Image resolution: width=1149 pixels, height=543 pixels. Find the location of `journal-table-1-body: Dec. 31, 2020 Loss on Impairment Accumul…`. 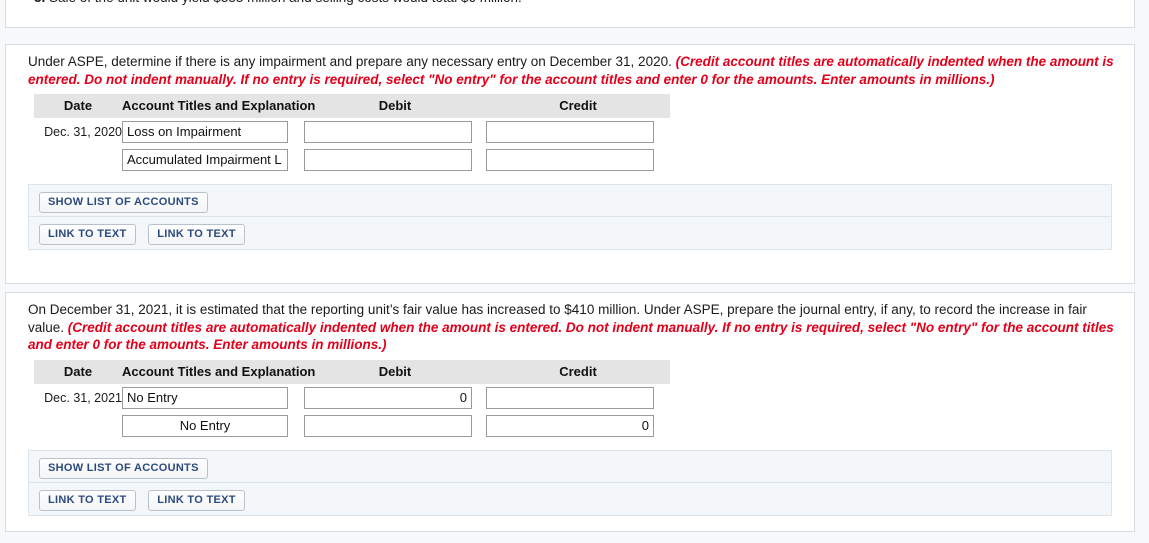

journal-table-1-body: Dec. 31, 2020 Loss on Impairment Accumul… is located at coordinates (352, 146).